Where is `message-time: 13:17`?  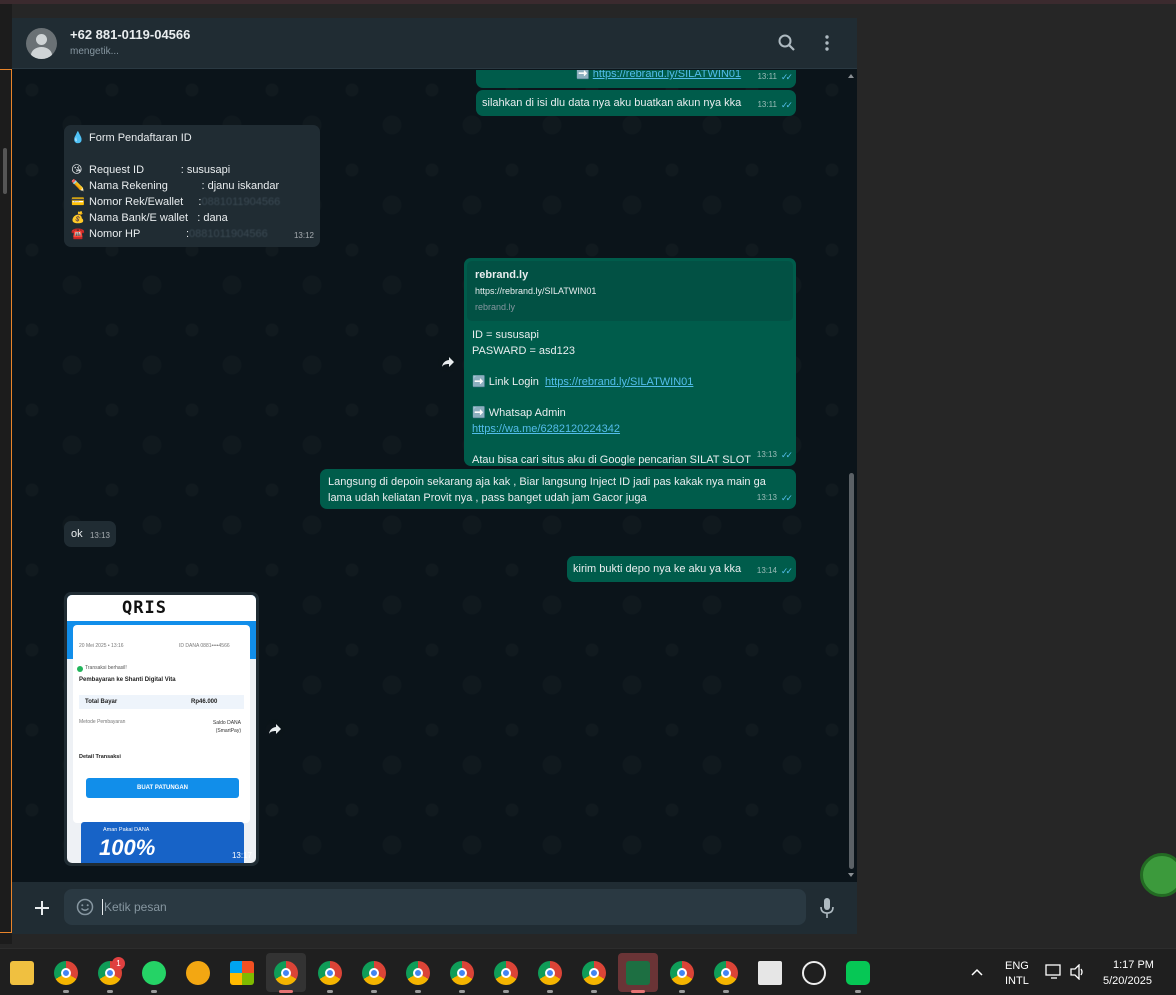 message-time: 13:17 is located at coordinates (241, 855).